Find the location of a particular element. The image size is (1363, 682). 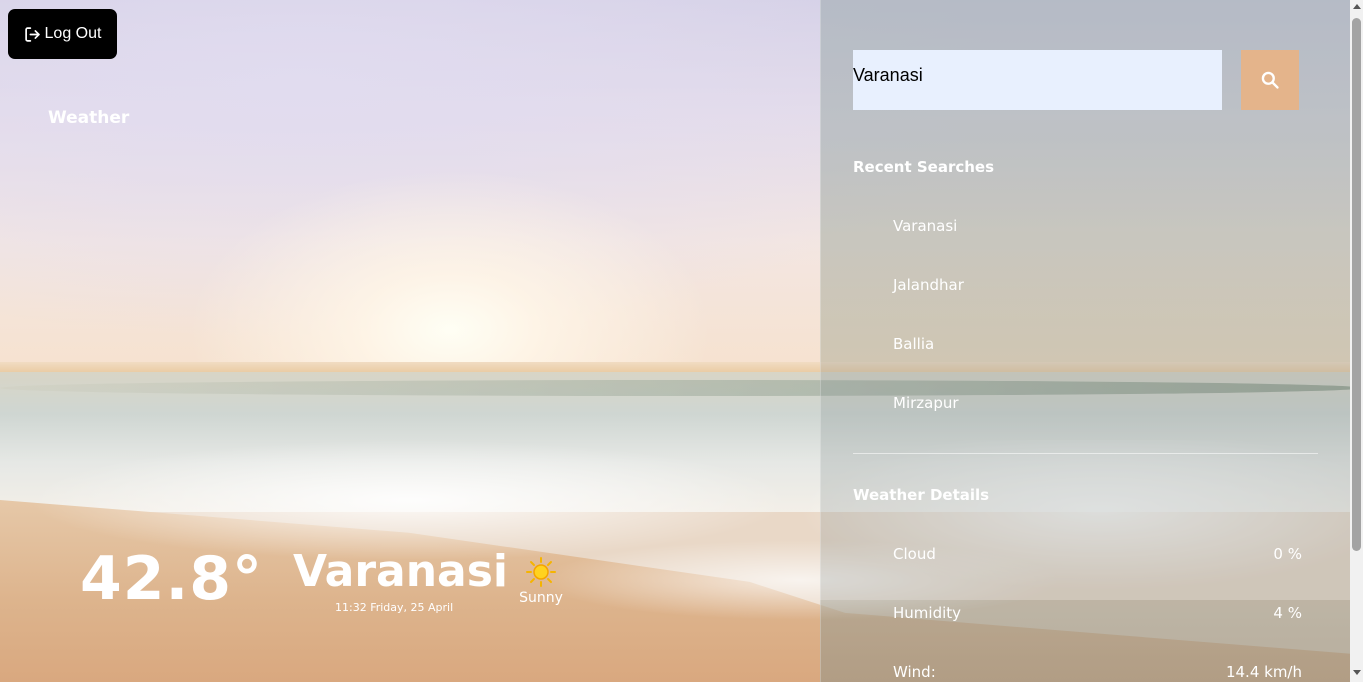

recent-search-item: Varanasi is located at coordinates (925, 226).